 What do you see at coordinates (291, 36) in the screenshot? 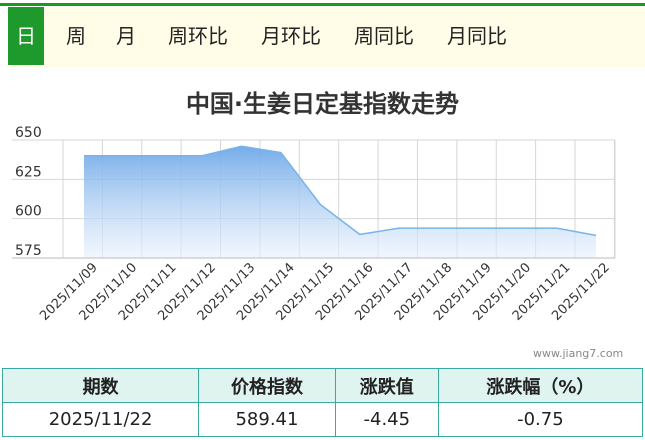
I see `tab-month-on-month: 月环比` at bounding box center [291, 36].